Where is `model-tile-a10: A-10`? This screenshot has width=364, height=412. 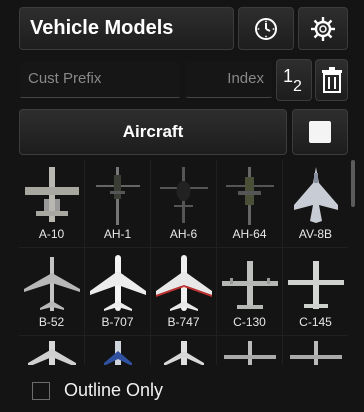 model-tile-a10: A-10 is located at coordinates (52, 204).